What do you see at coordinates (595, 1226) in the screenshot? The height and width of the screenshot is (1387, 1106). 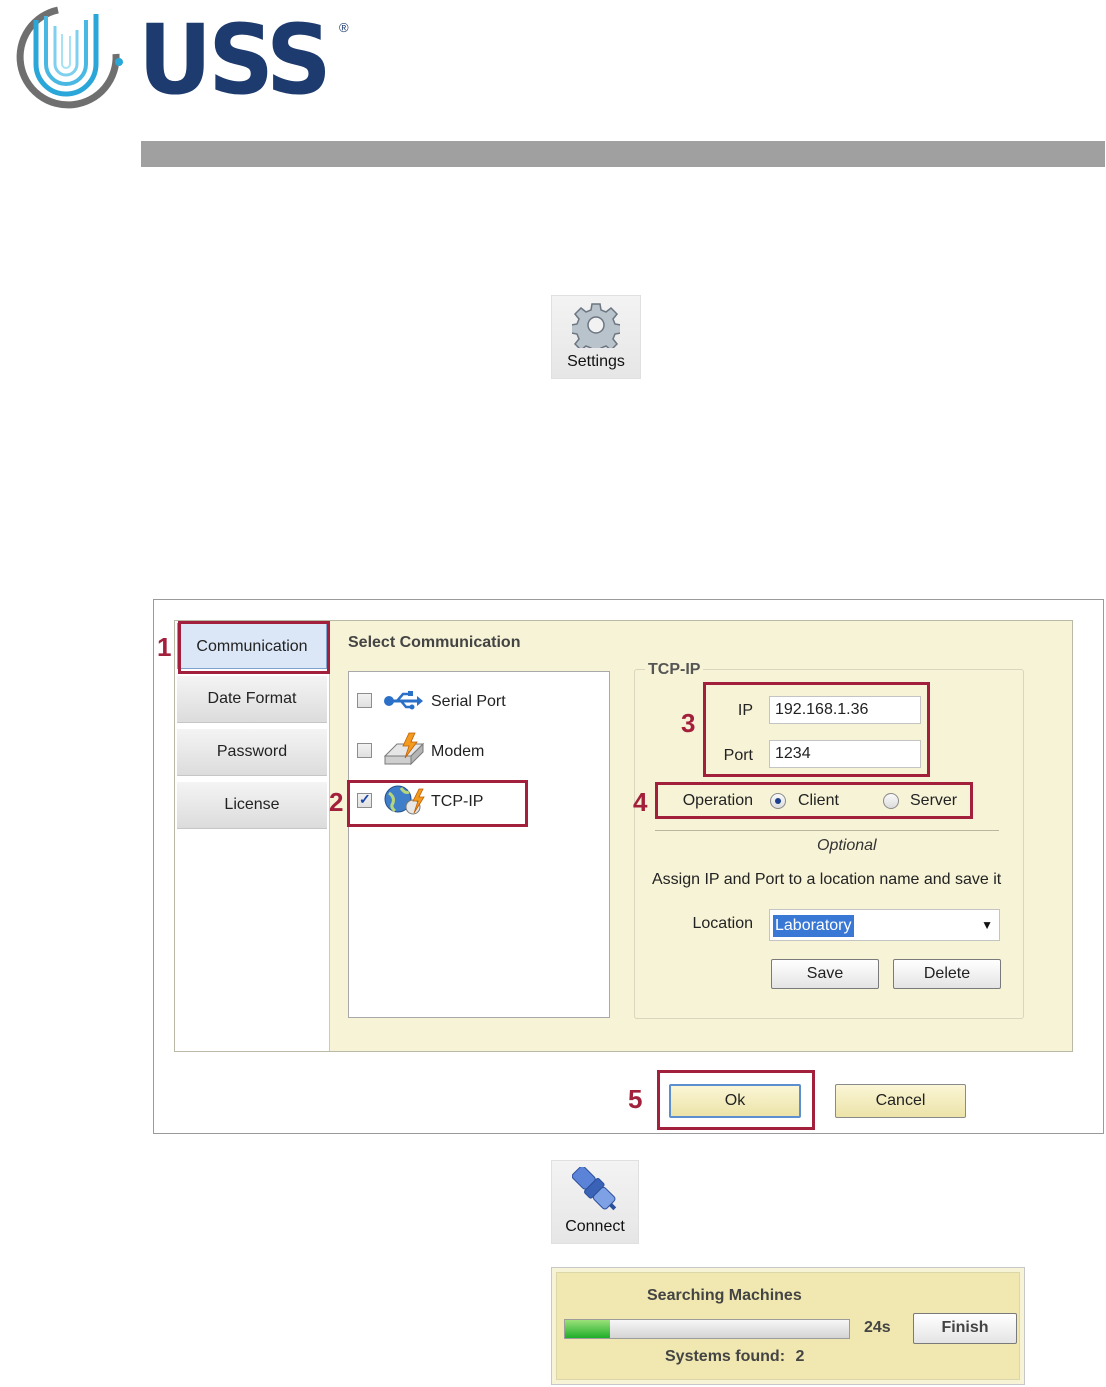 I see `connect-label: Connect` at bounding box center [595, 1226].